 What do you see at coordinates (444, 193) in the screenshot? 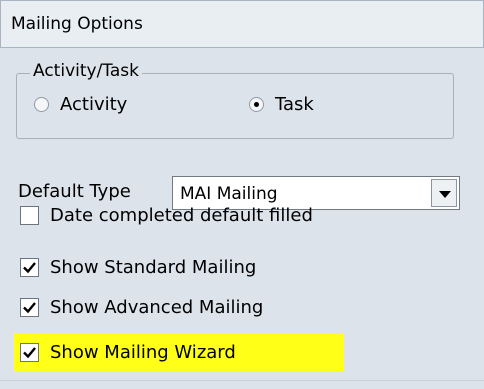
I see `chevron-down-icon` at bounding box center [444, 193].